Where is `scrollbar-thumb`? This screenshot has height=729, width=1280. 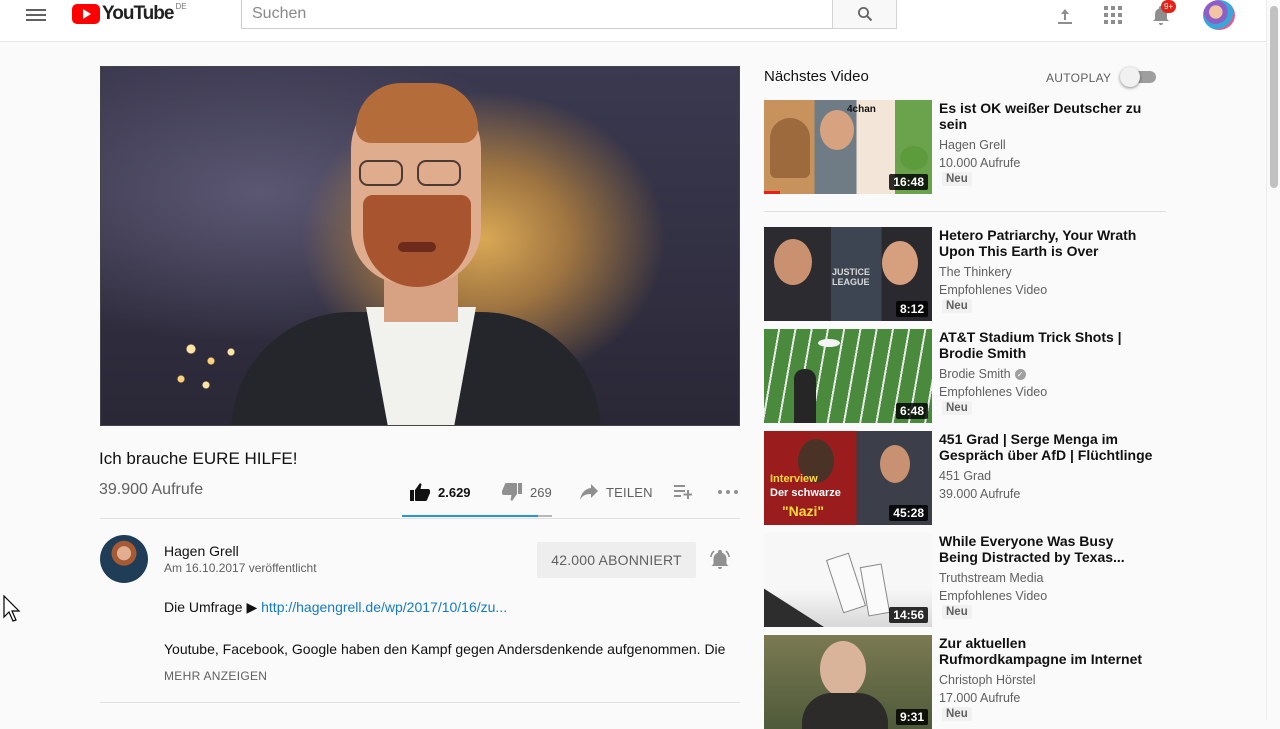 scrollbar-thumb is located at coordinates (1274, 97).